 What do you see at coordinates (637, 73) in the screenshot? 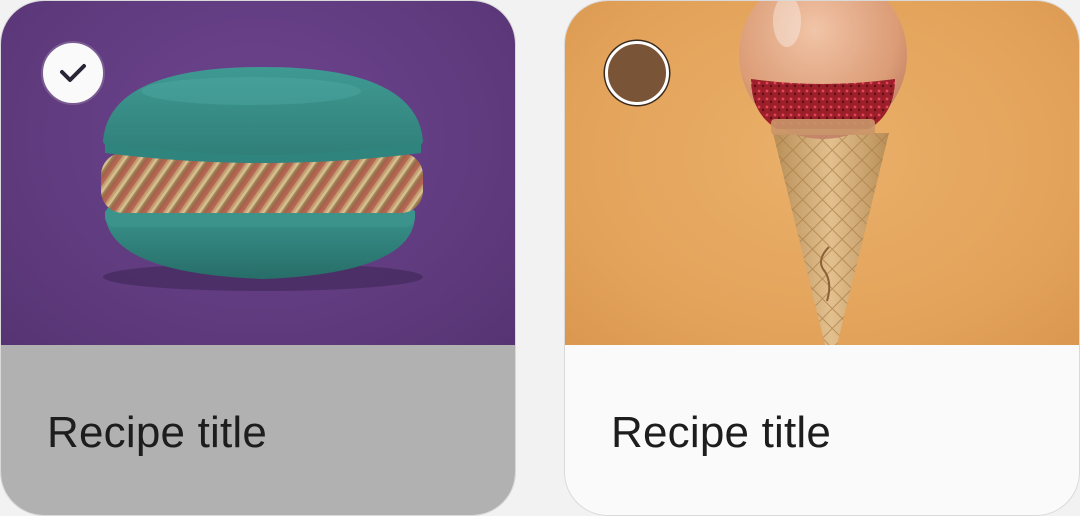
I see `selection-checkbox-unchecked` at bounding box center [637, 73].